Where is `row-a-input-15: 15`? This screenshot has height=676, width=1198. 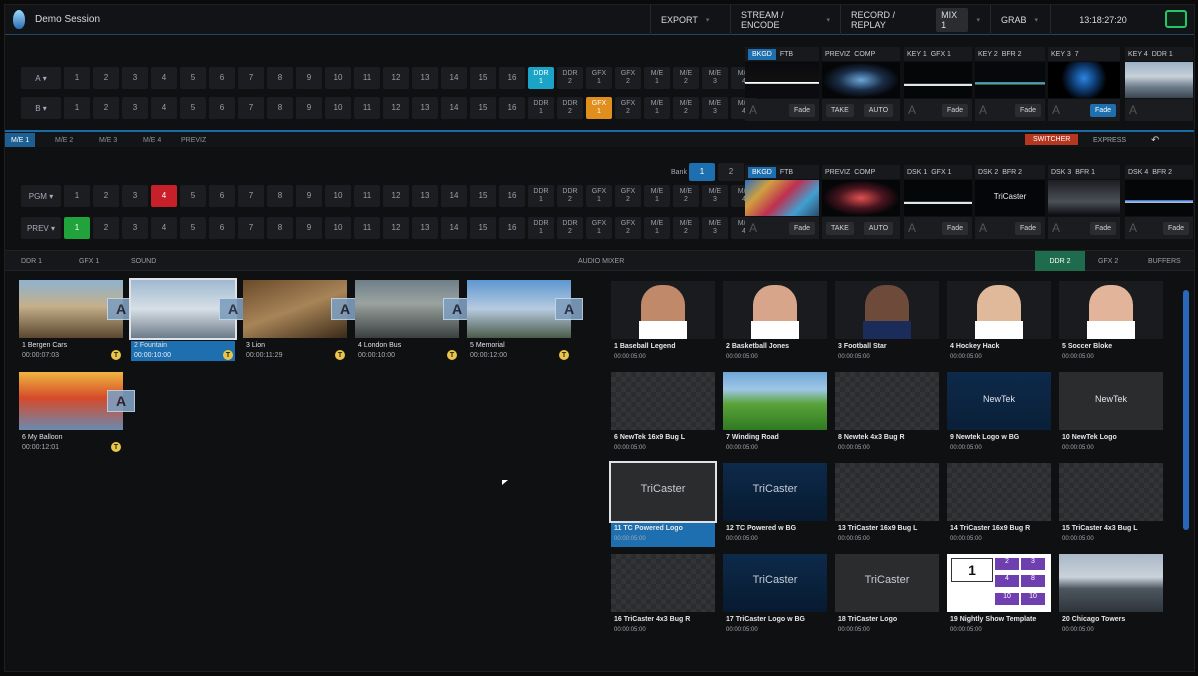
row-a-input-15: 15 is located at coordinates (483, 78).